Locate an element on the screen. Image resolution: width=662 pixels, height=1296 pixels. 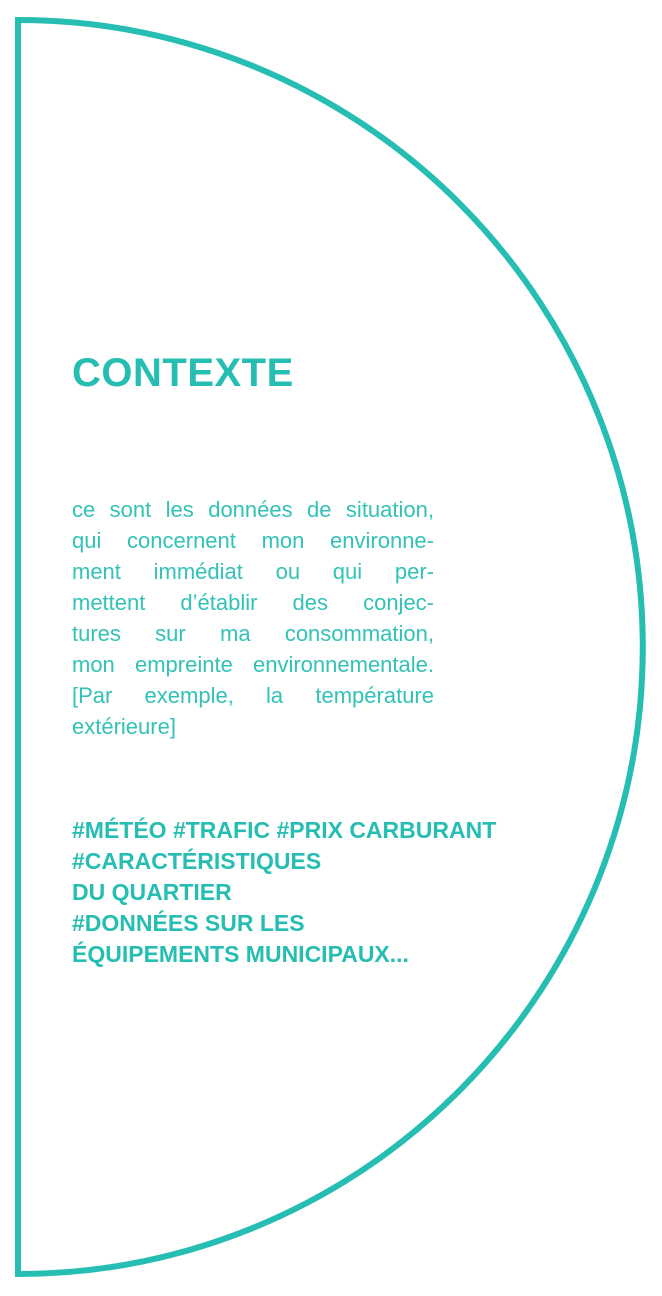
description-line: mettent d’établir des conjec- is located at coordinates (253, 602).